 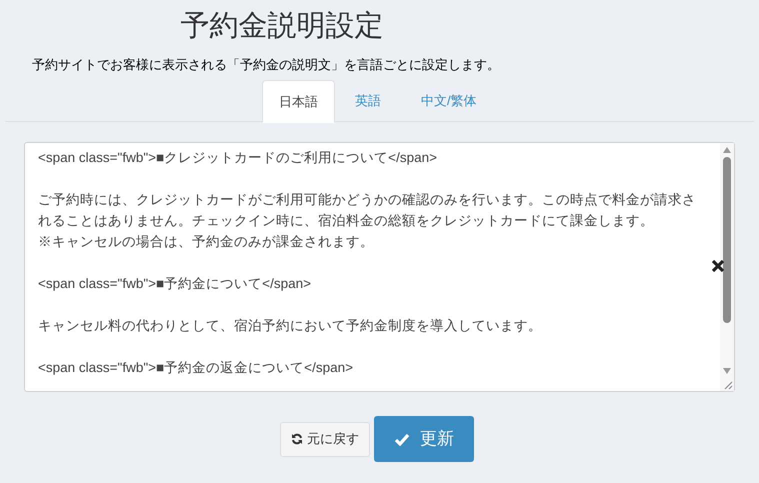 What do you see at coordinates (282, 26) in the screenshot?
I see `page-title: 予約金説明設定` at bounding box center [282, 26].